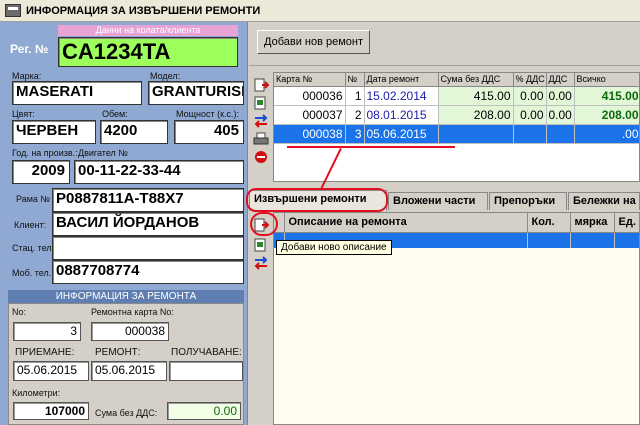 The image size is (640, 425). What do you see at coordinates (371, 147) in the screenshot?
I see `annotation-underline` at bounding box center [371, 147].